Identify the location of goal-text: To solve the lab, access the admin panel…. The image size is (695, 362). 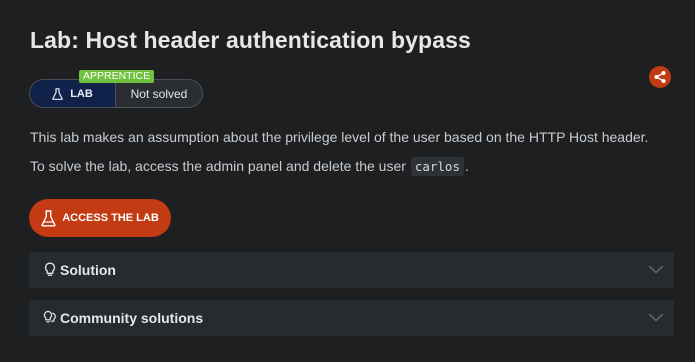
(218, 166).